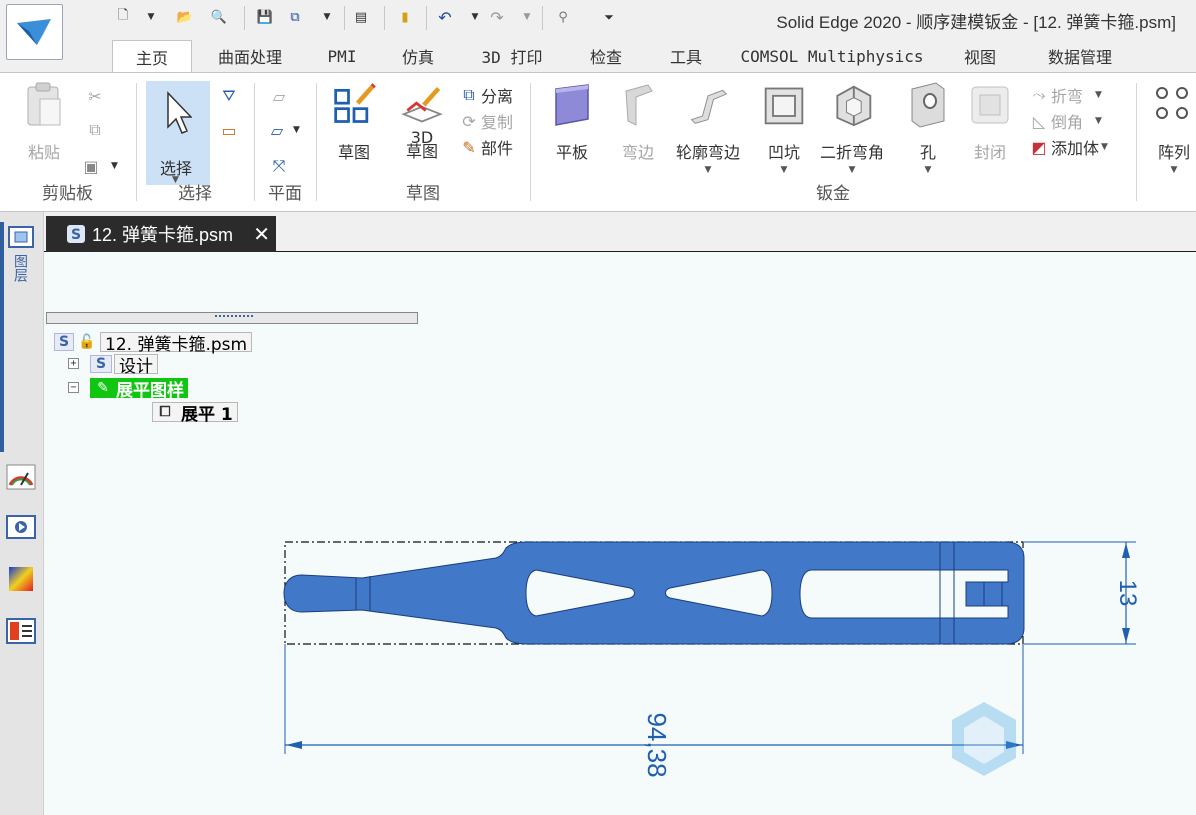 This screenshot has width=1196, height=815. What do you see at coordinates (21, 527) in the screenshot?
I see `media-player-icon` at bounding box center [21, 527].